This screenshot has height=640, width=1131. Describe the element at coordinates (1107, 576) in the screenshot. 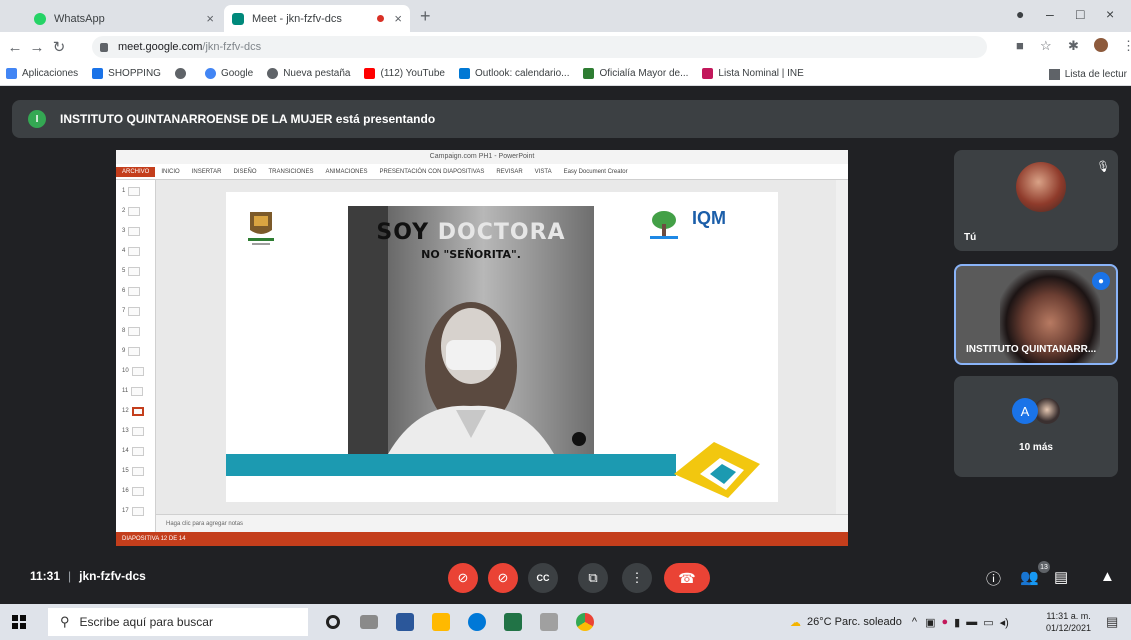

I see `activities-button: ▲` at that location.